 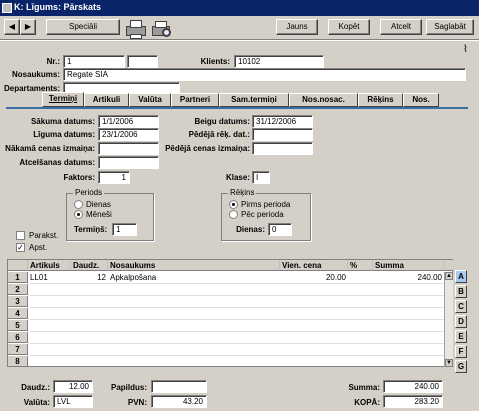 What do you see at coordinates (63, 99) in the screenshot?
I see `tab-terms: Termiņi` at bounding box center [63, 99].